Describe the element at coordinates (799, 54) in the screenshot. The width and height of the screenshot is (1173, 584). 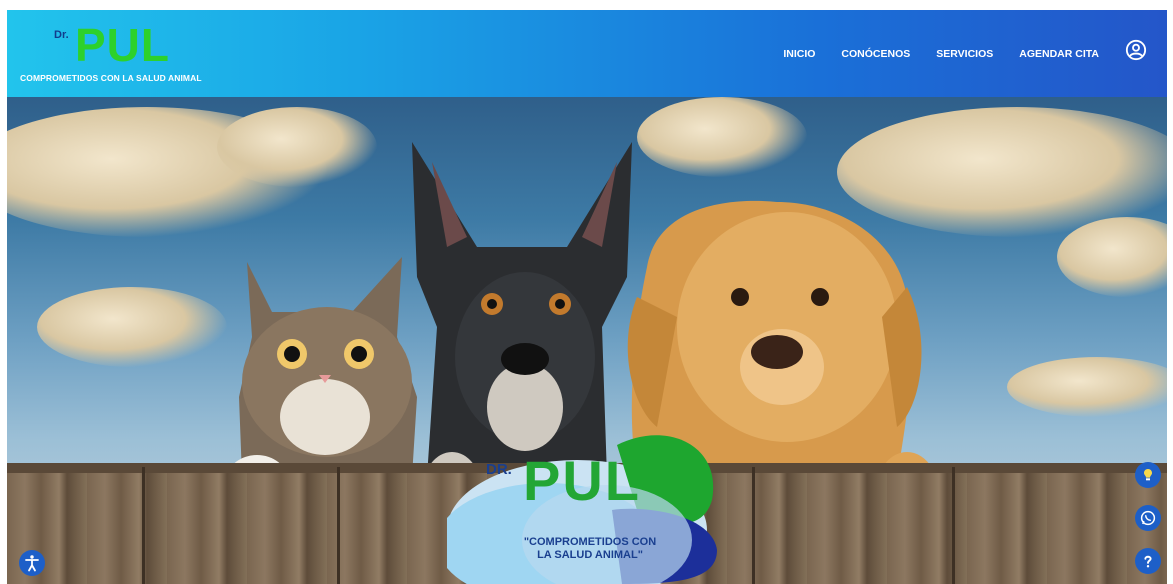
I see `nav-item-inicio: INICIO` at that location.